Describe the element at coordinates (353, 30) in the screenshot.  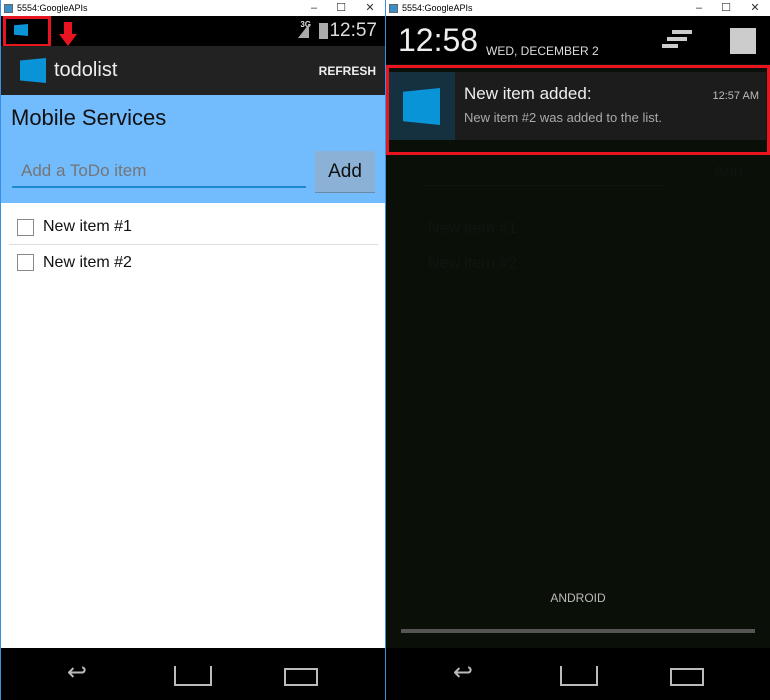
I see `status-time: 12:57` at that location.